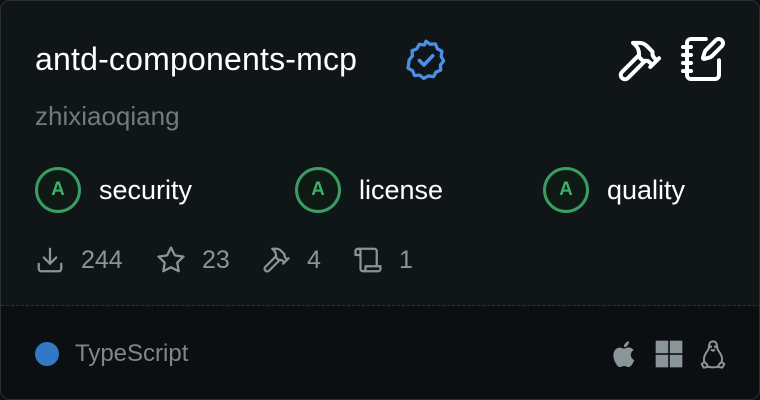 Image resolution: width=760 pixels, height=400 pixels. Describe the element at coordinates (193, 260) in the screenshot. I see `stars-stat: 23` at that location.